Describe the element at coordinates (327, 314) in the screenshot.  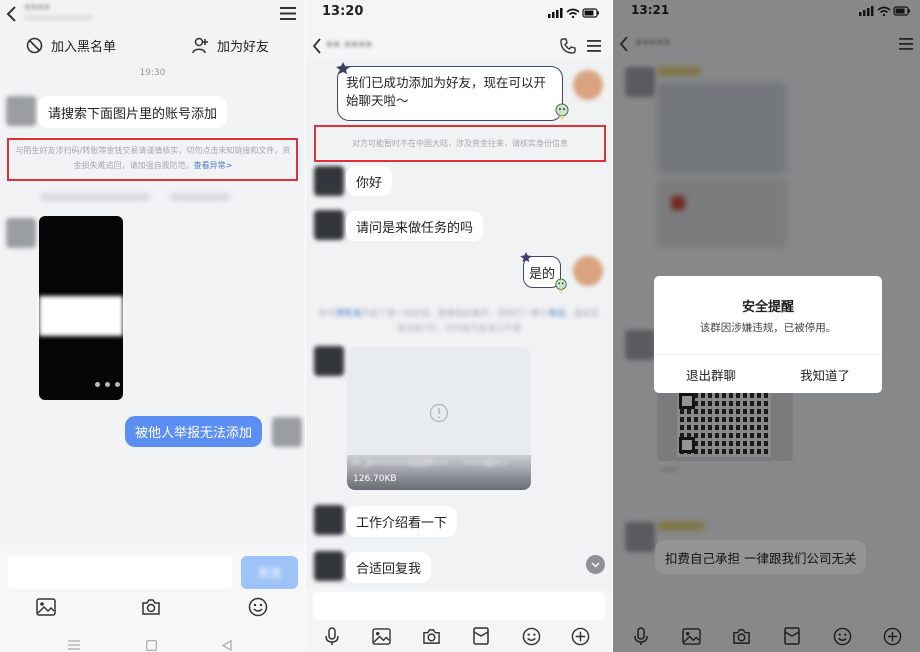
I see `system-note-text: 你与` at that location.